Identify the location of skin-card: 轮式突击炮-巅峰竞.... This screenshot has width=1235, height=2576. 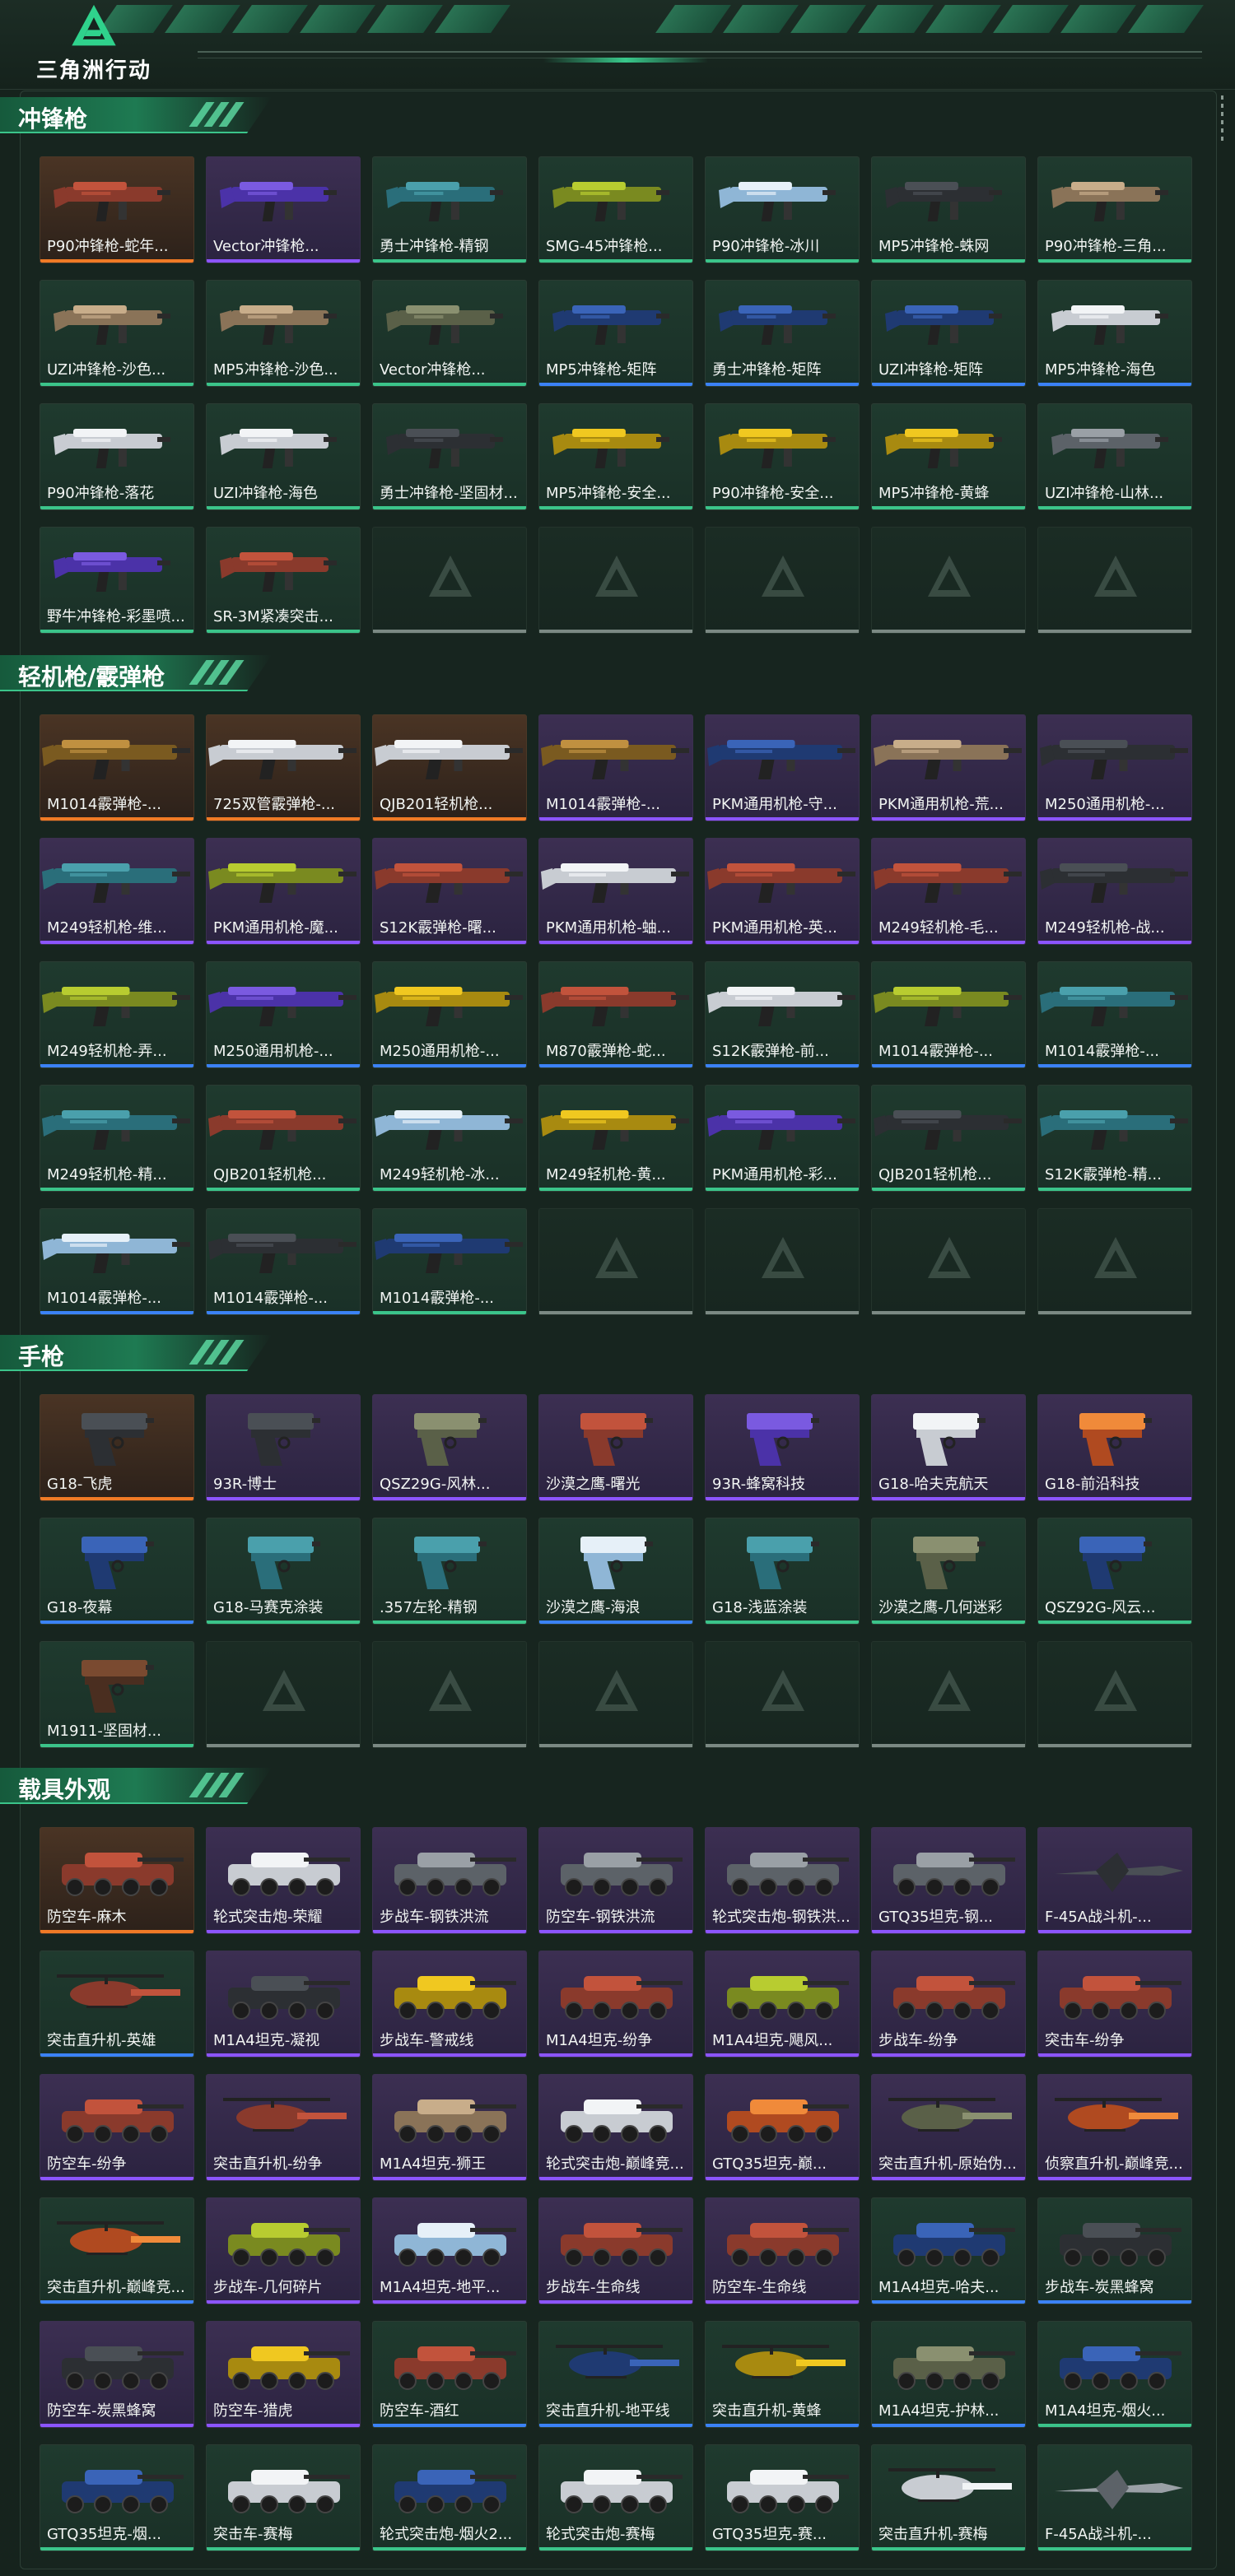
(615, 2127).